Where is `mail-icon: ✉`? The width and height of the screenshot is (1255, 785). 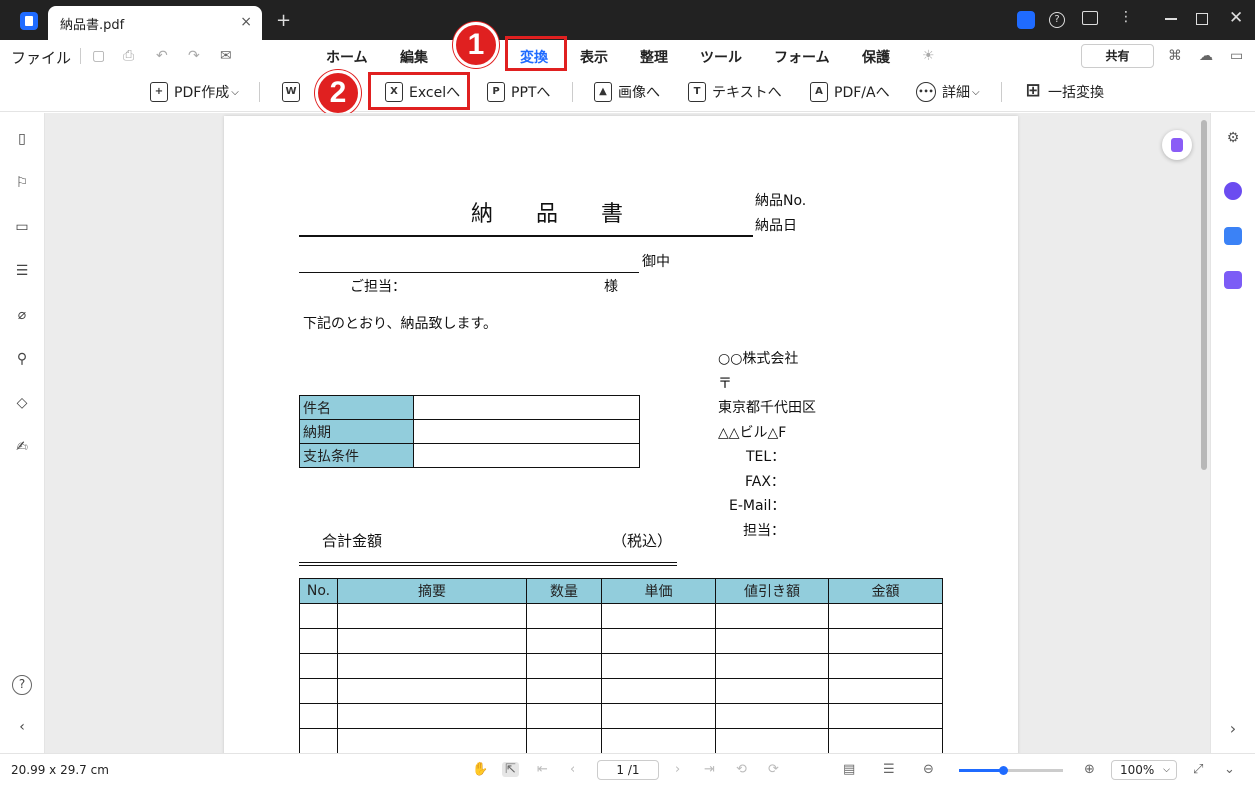
mail-icon: ✉ is located at coordinates (226, 56).